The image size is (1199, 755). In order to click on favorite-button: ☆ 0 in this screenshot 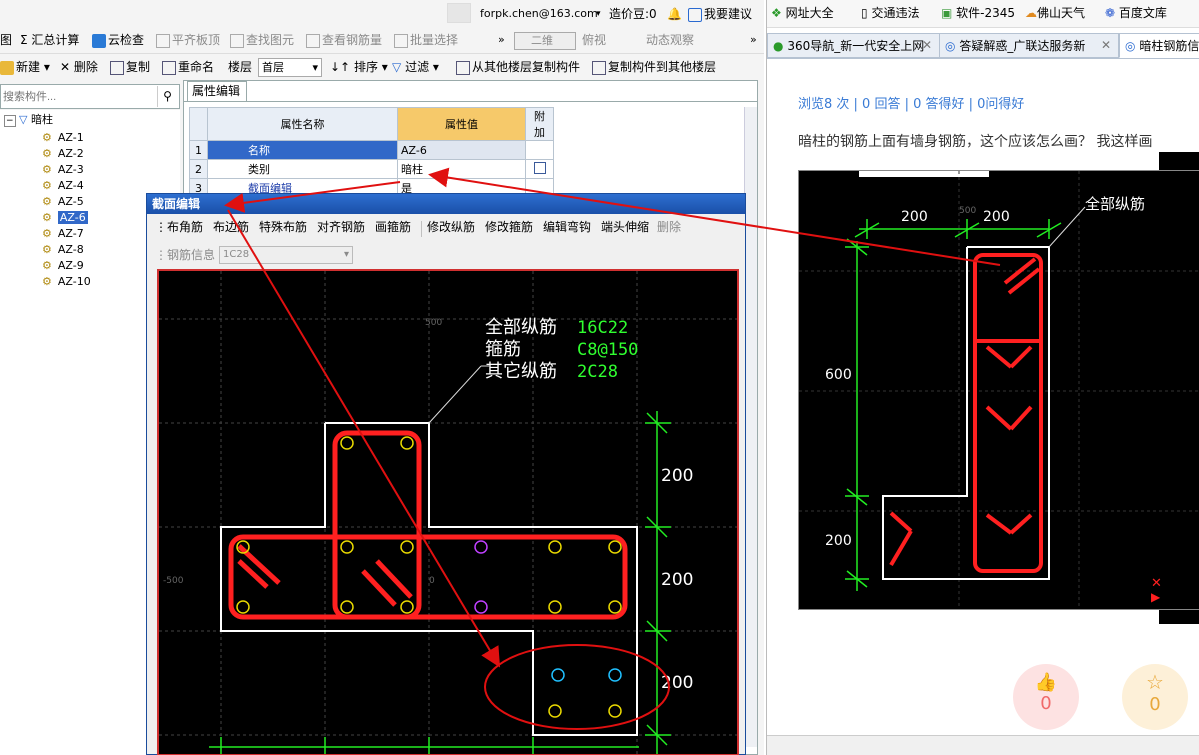, I will do `click(1155, 697)`.